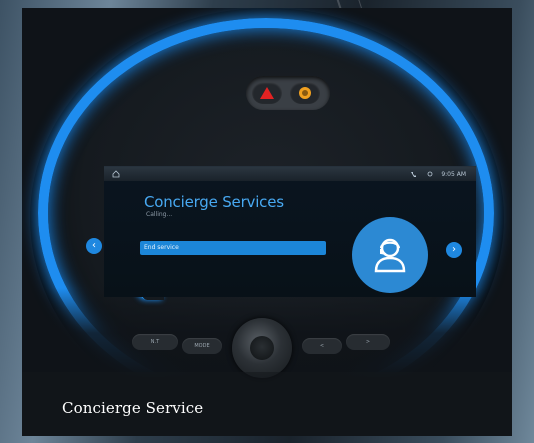 This screenshot has width=534, height=443. I want to click on nav-right-button: ›, so click(454, 250).